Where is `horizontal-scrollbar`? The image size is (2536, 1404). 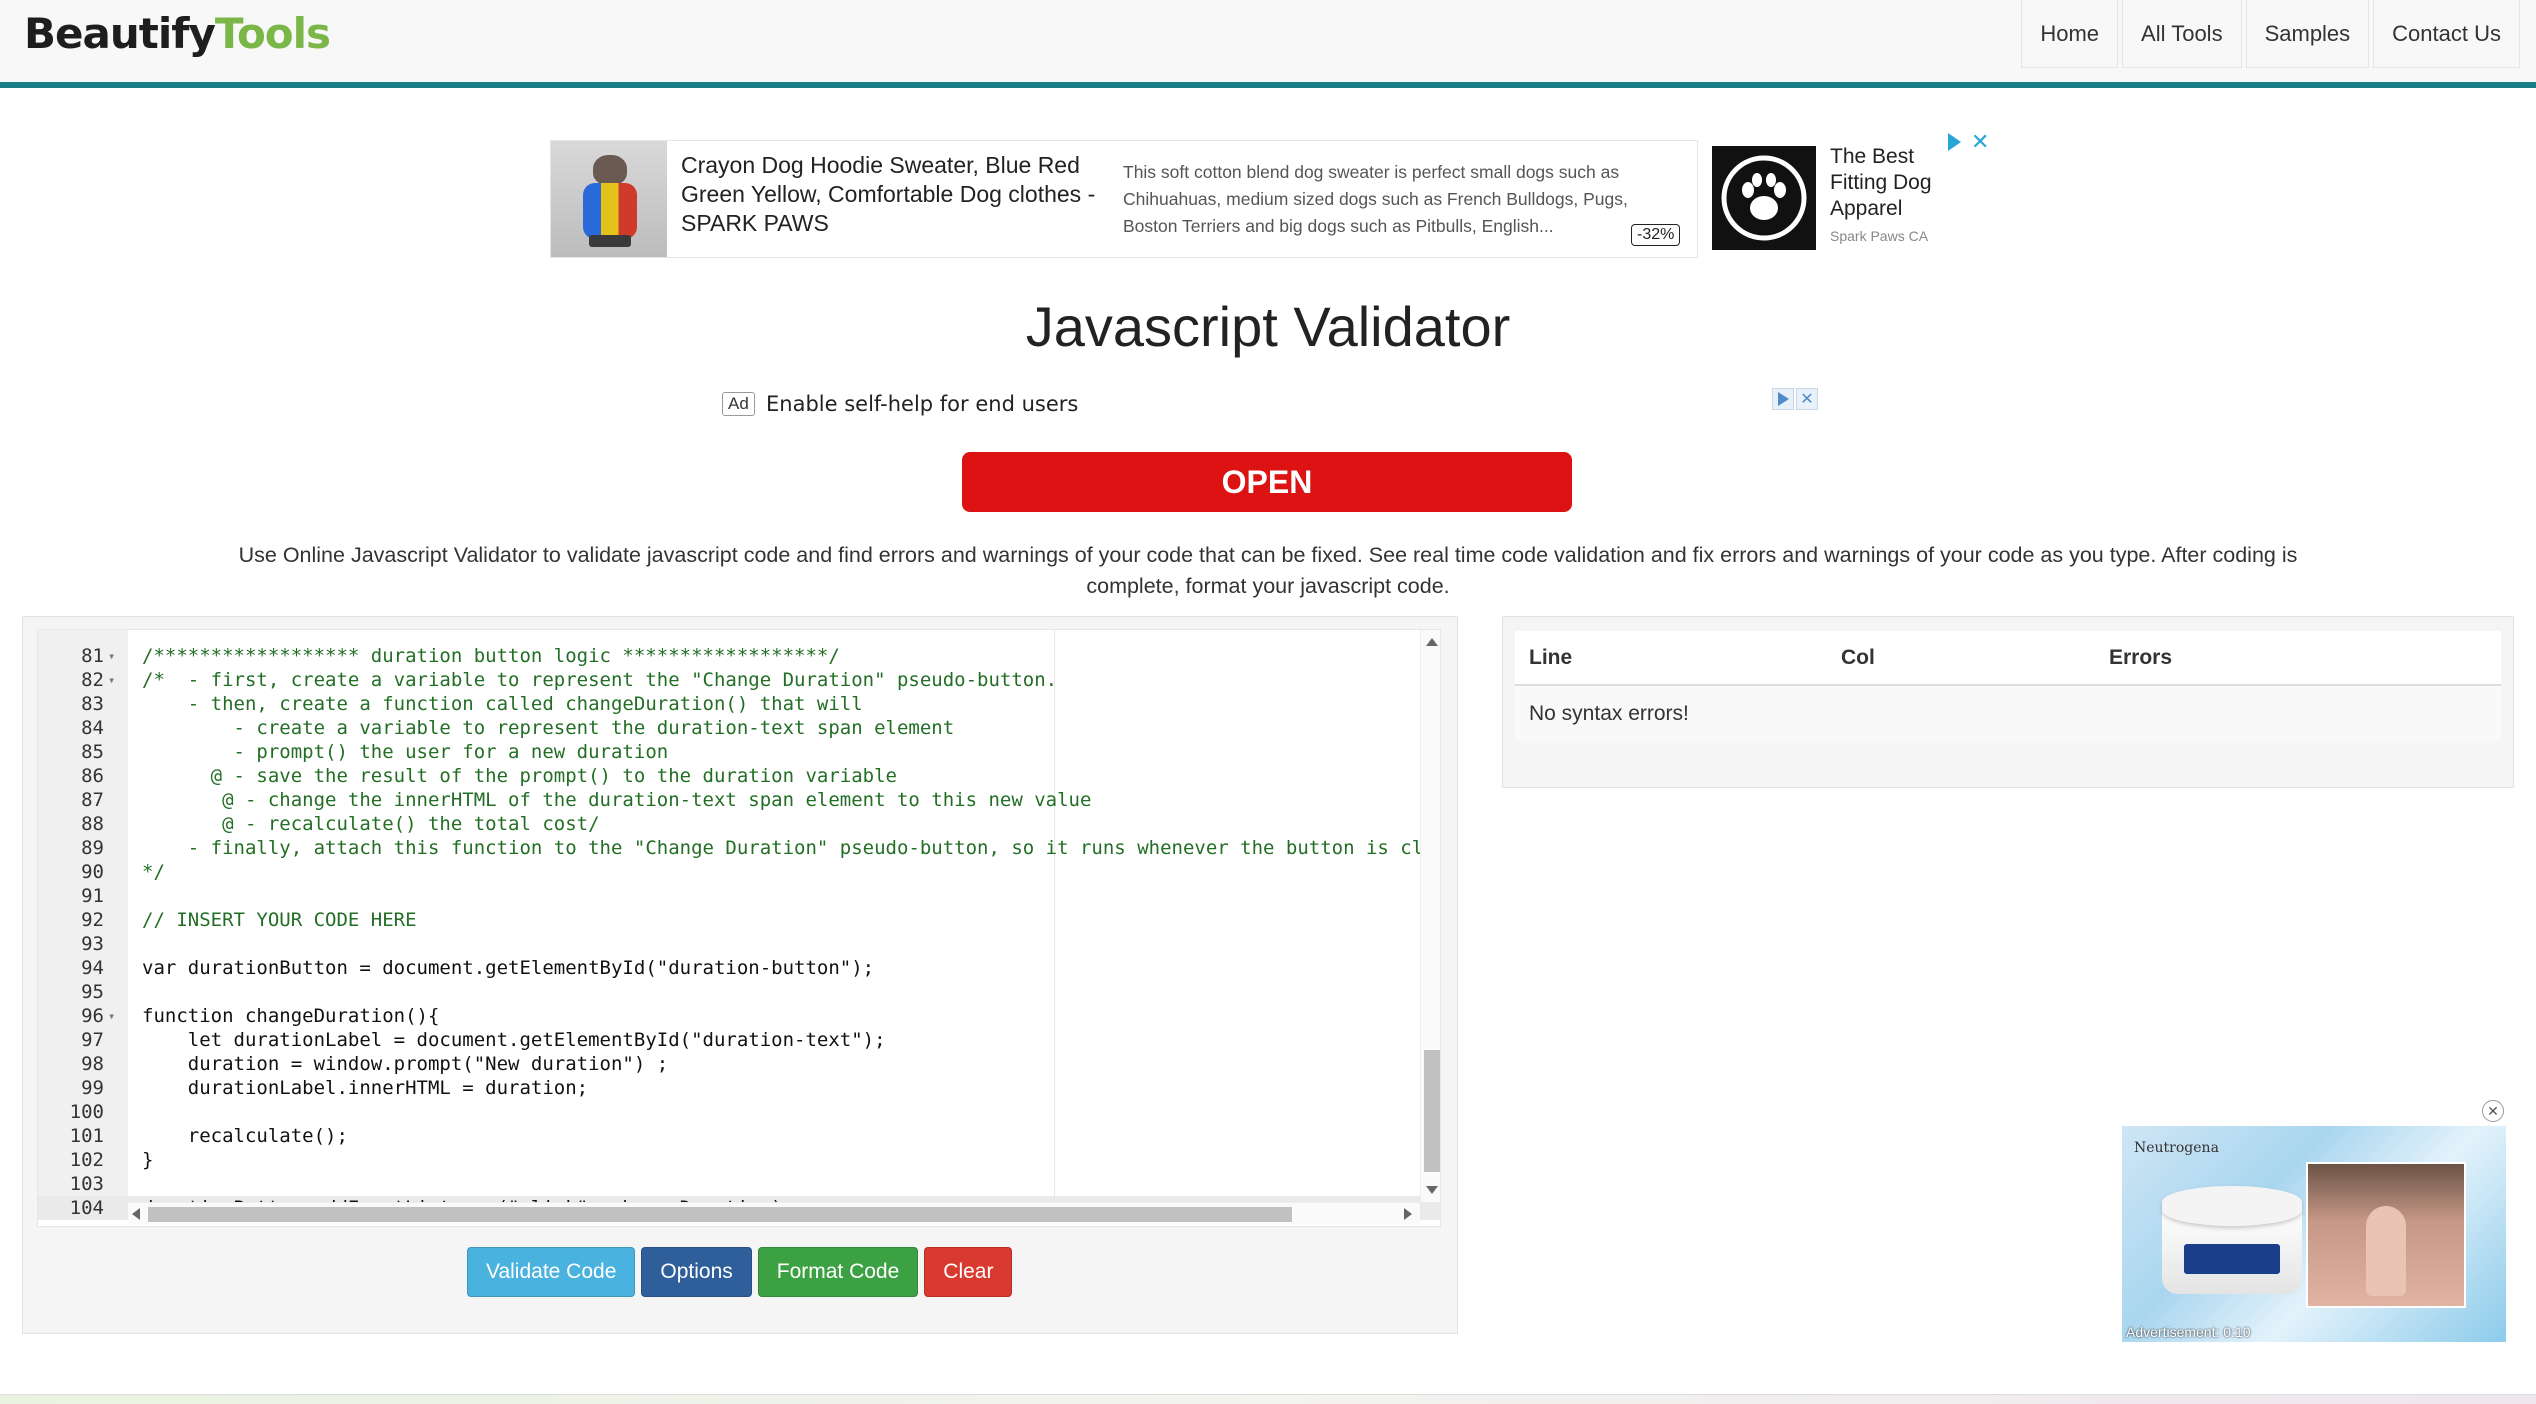 horizontal-scrollbar is located at coordinates (774, 1213).